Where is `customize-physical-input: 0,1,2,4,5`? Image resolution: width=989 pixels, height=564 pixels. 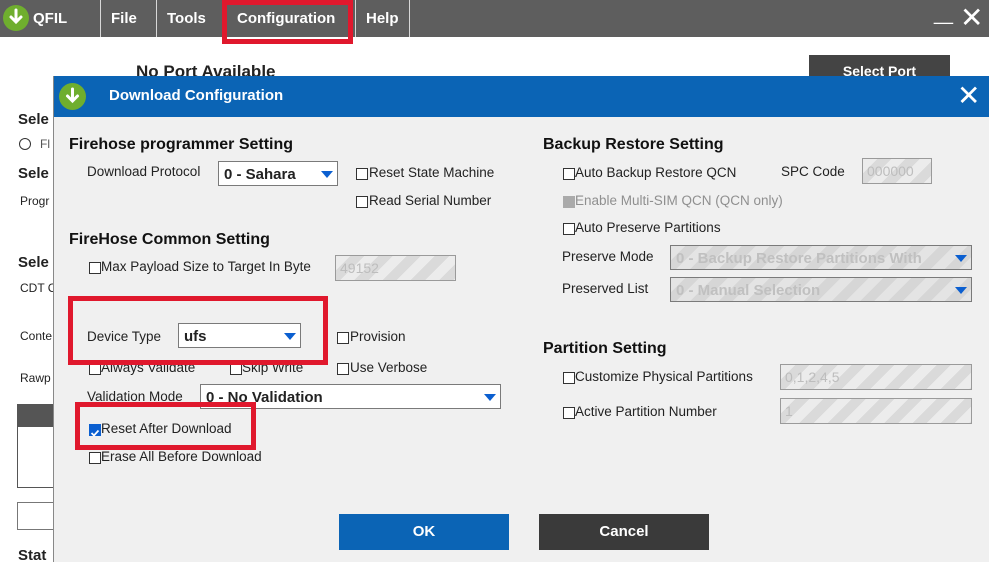 customize-physical-input: 0,1,2,4,5 is located at coordinates (876, 377).